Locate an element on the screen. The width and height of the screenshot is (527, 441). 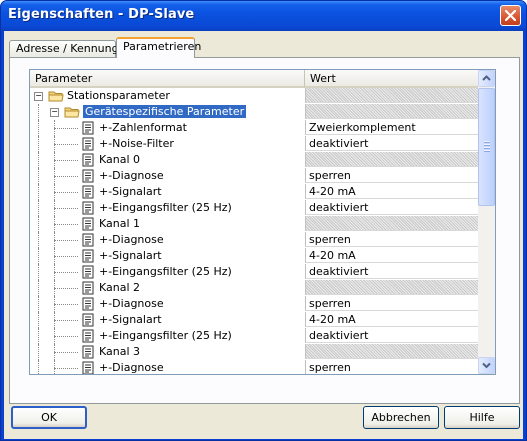
tree-folder-row: − Stationsparameter is located at coordinates (262, 96).